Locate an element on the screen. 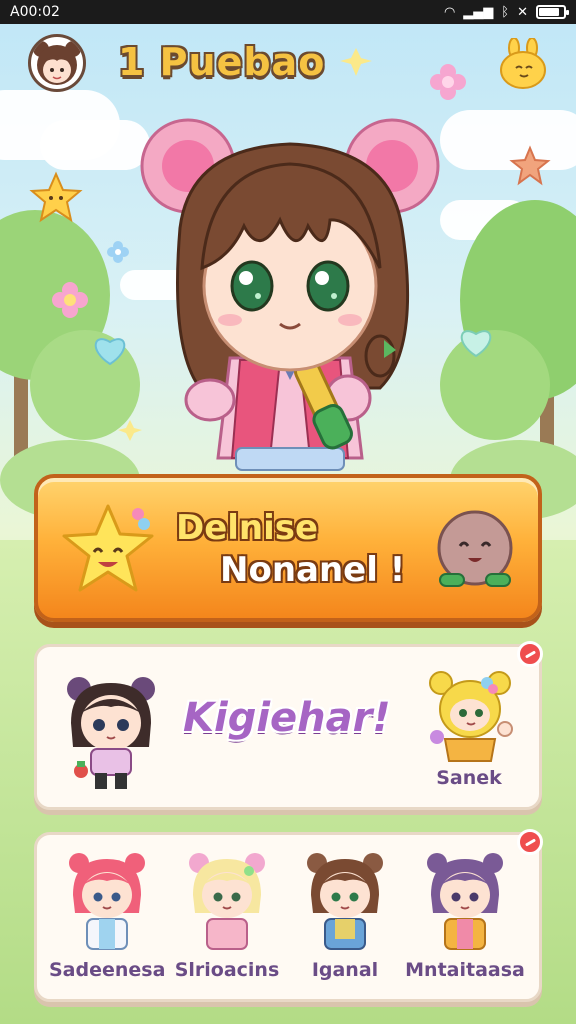 This screenshot has width=576, height=1024. banner-line-2: Nonanel ! is located at coordinates (313, 570).